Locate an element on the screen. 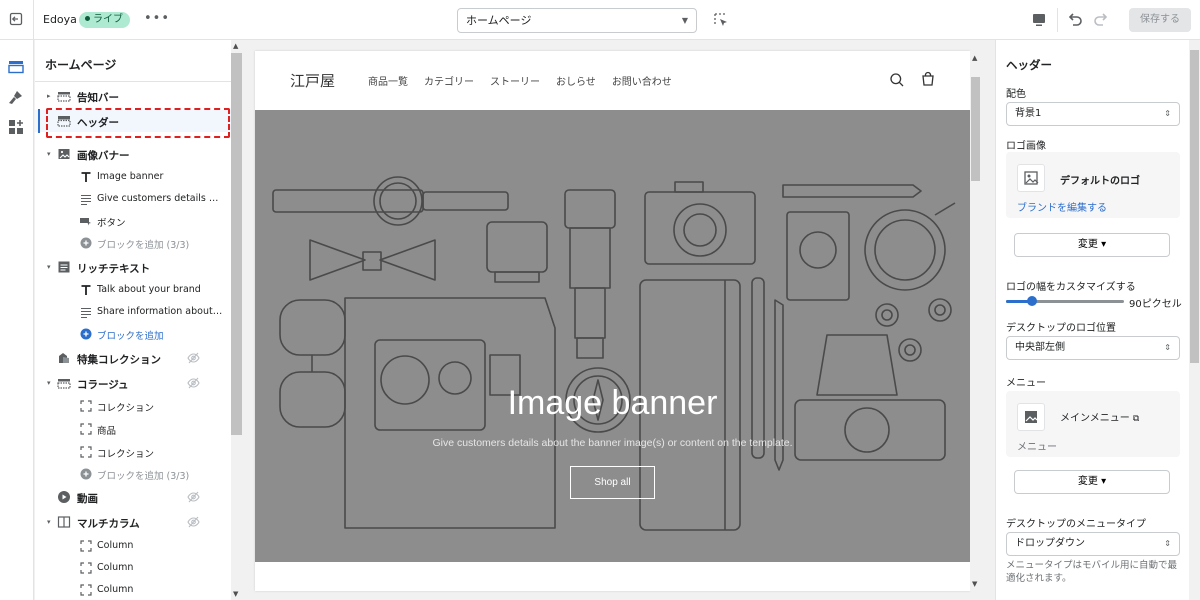 This screenshot has height=600, width=1200. color-scheme-select: 背景1 ⇕ is located at coordinates (1093, 114).